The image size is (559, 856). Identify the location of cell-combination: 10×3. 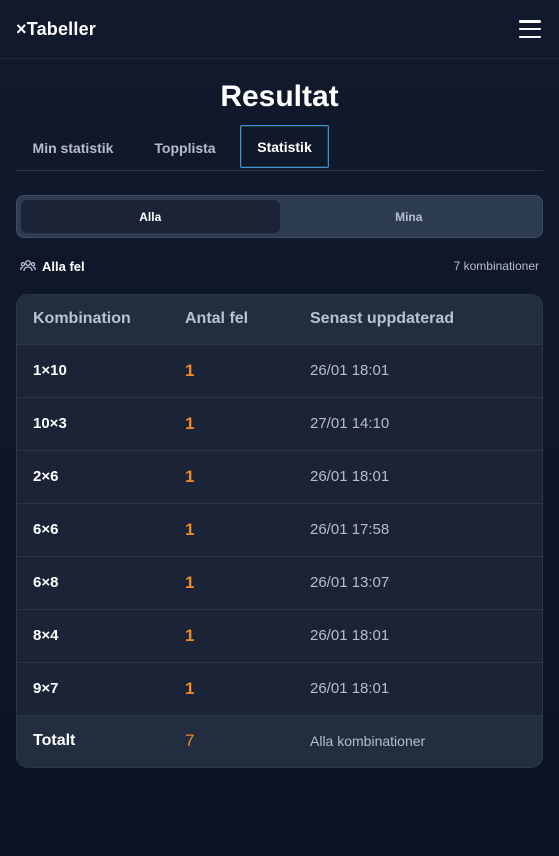
(101, 424).